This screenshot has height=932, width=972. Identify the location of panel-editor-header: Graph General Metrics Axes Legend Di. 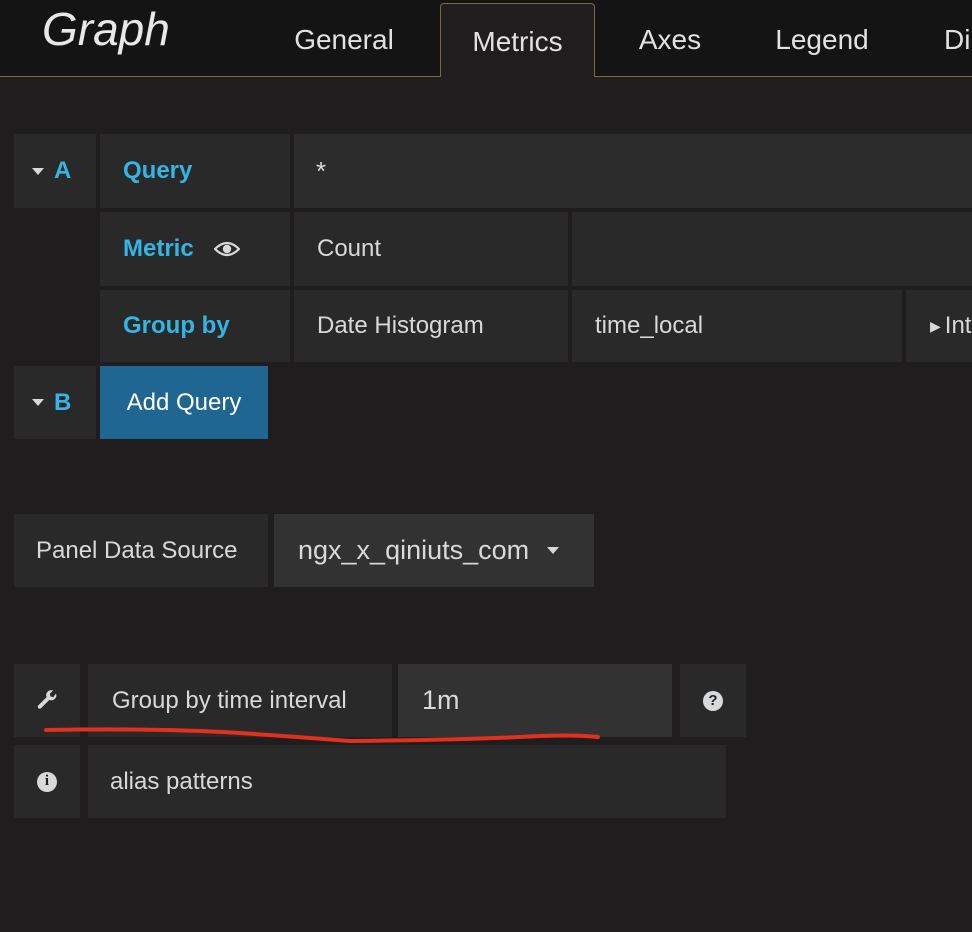
(486, 38).